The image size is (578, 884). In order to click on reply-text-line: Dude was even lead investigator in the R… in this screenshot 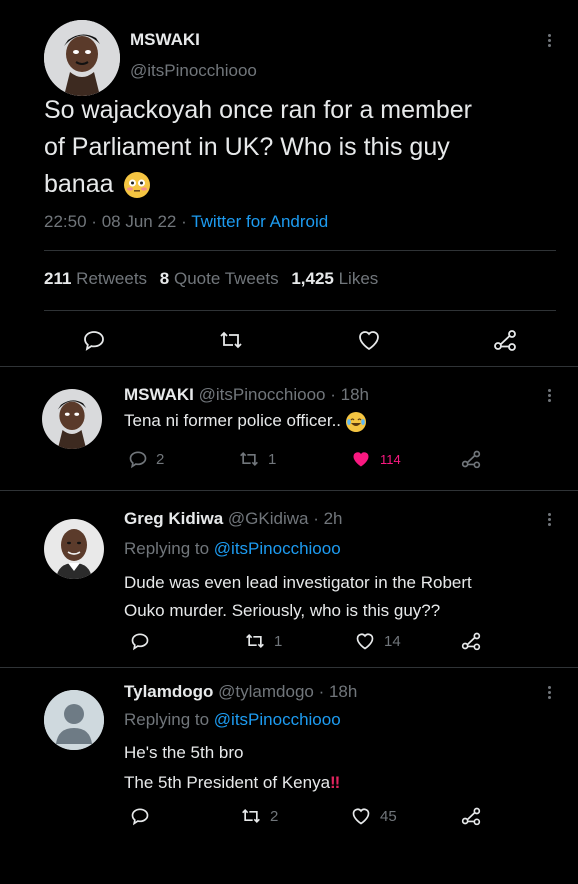, I will do `click(298, 582)`.